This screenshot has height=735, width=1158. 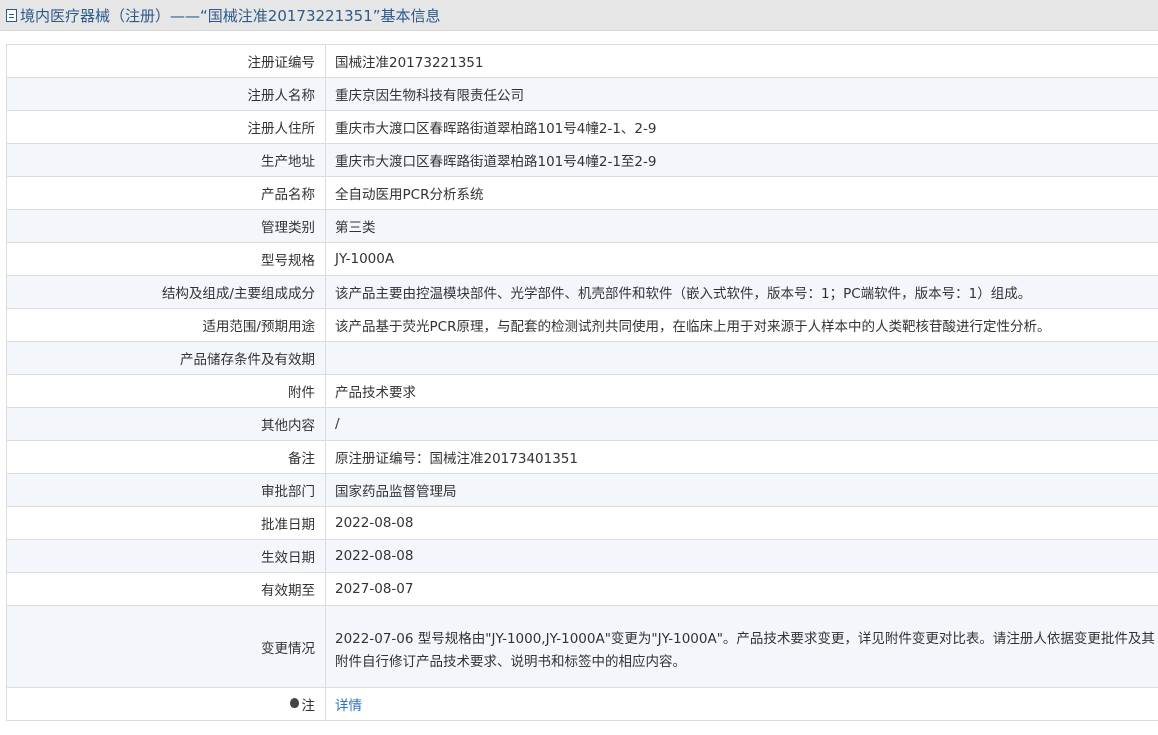 I want to click on row-value: JY-1000A, so click(x=741, y=259).